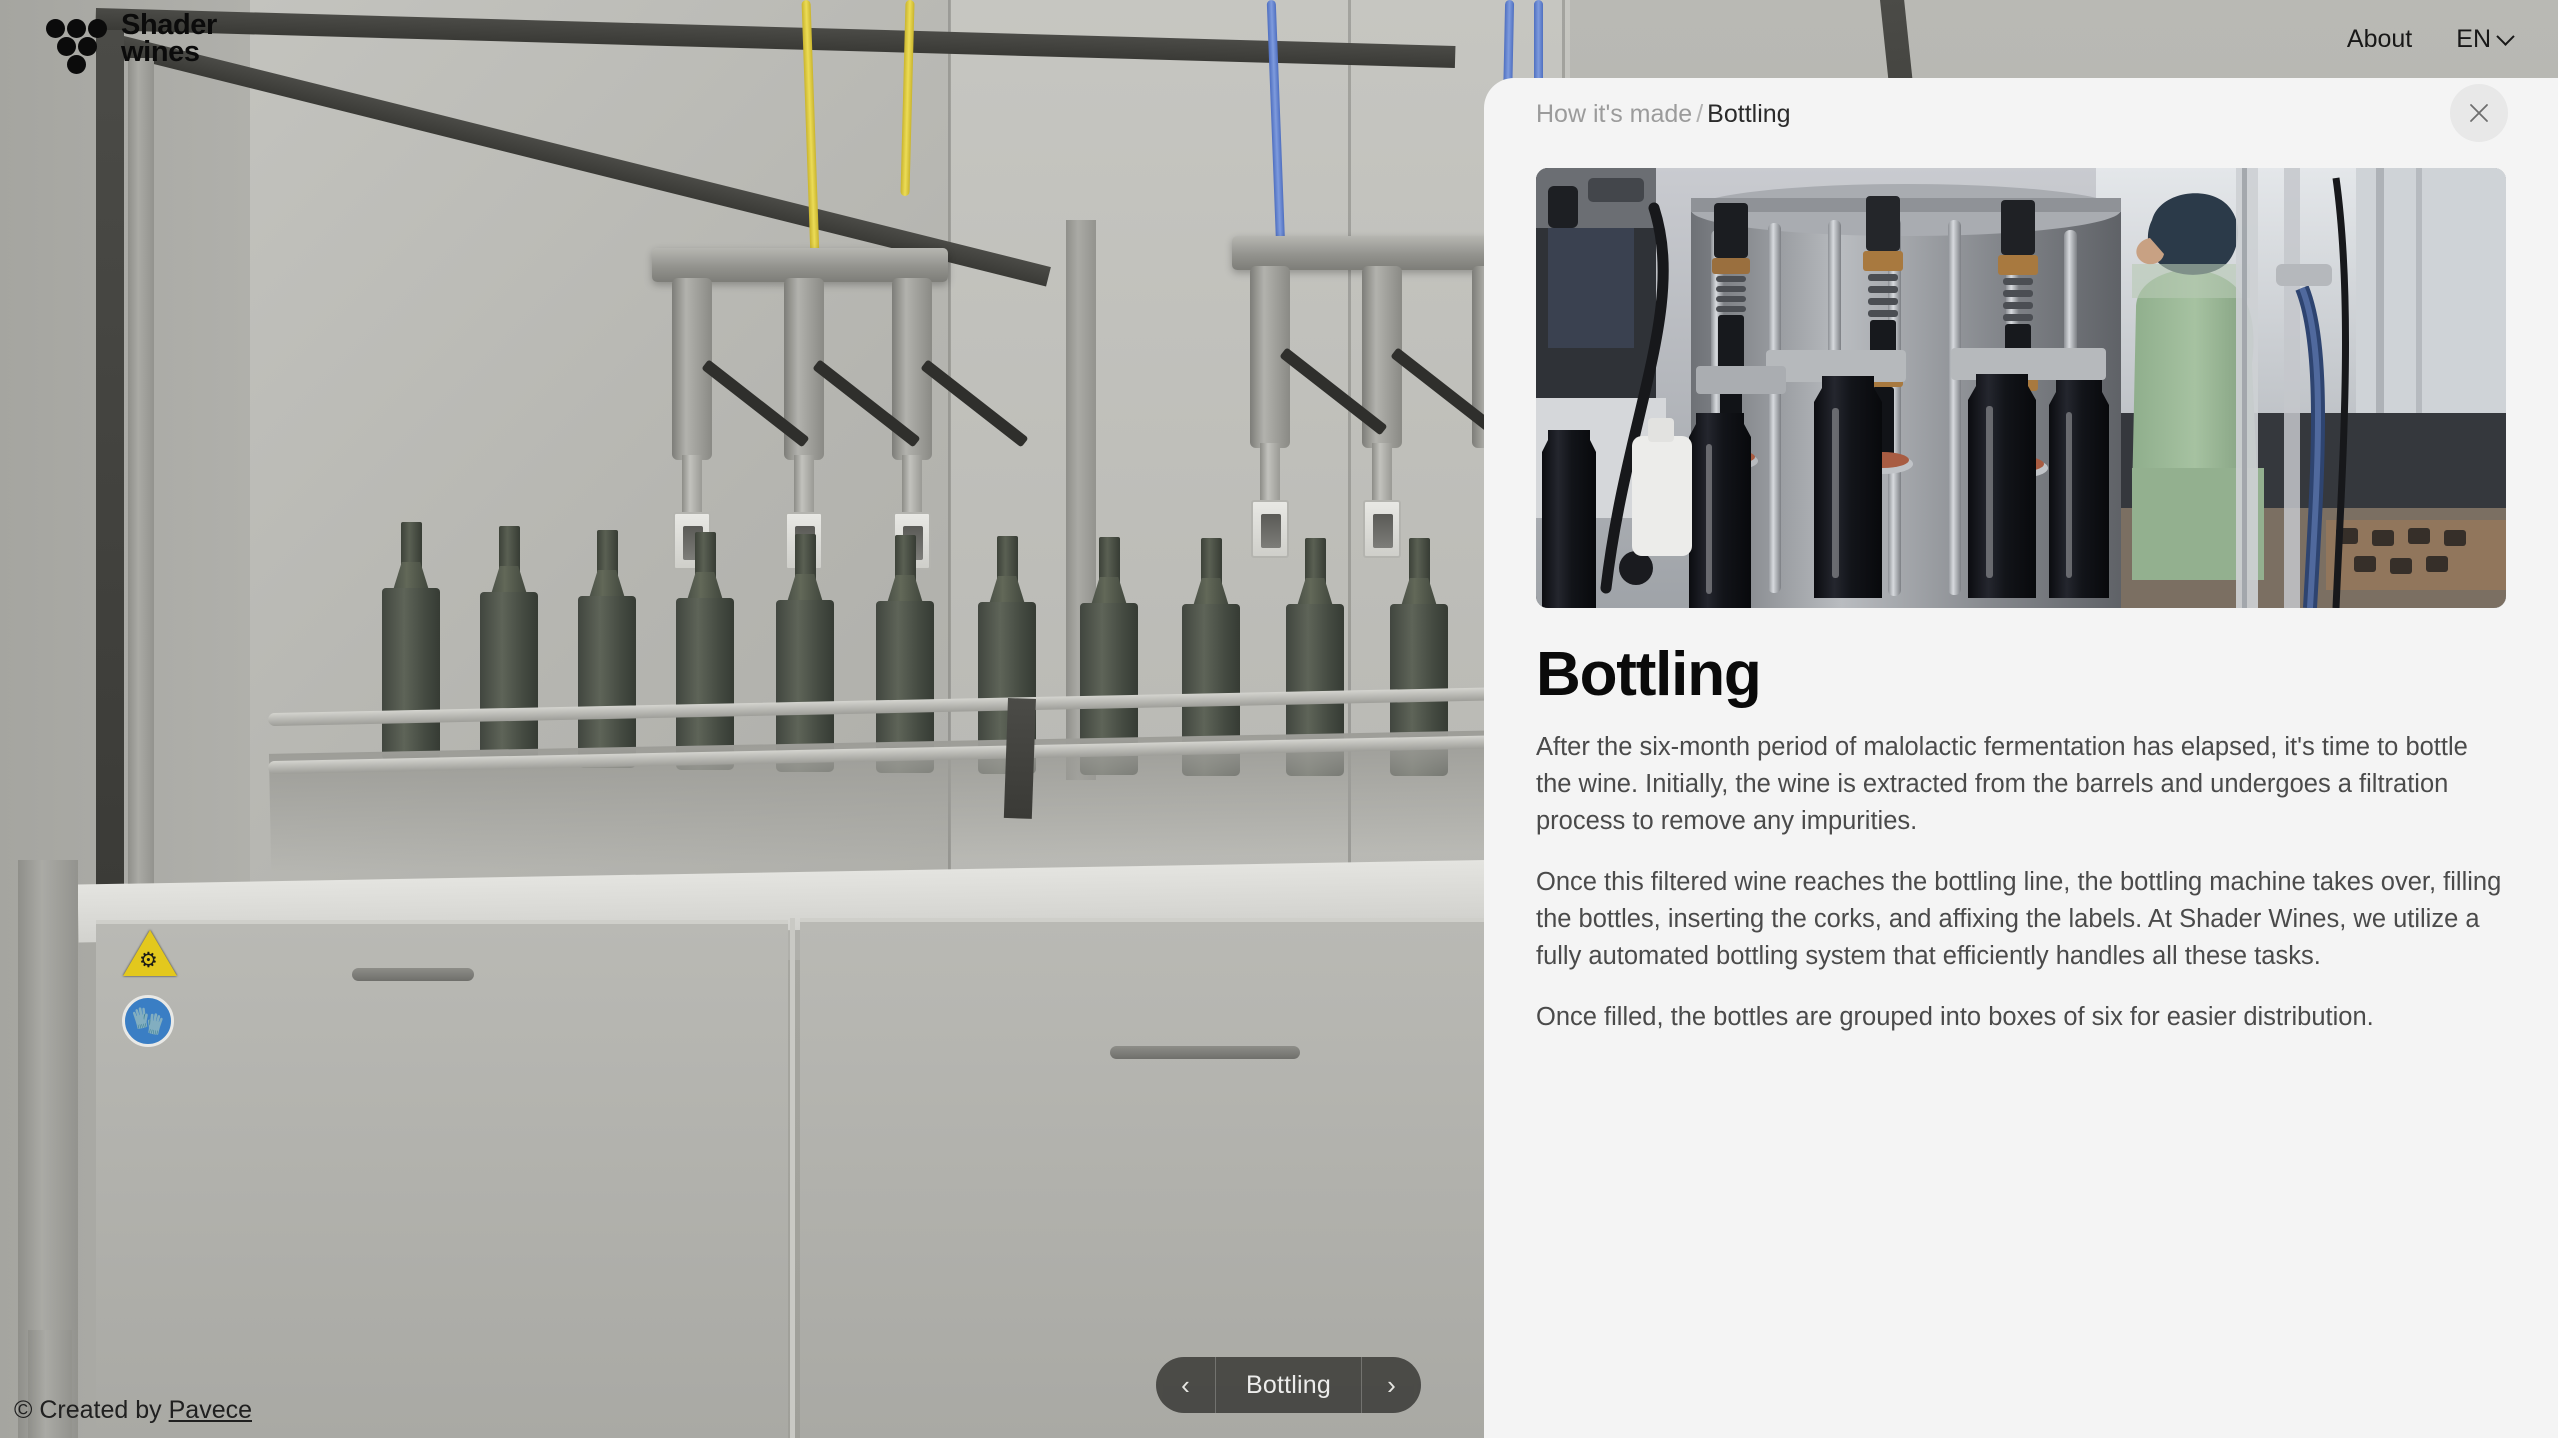 This screenshot has width=2558, height=1438. I want to click on panel-header: How it's made / Bottling, so click(2021, 114).